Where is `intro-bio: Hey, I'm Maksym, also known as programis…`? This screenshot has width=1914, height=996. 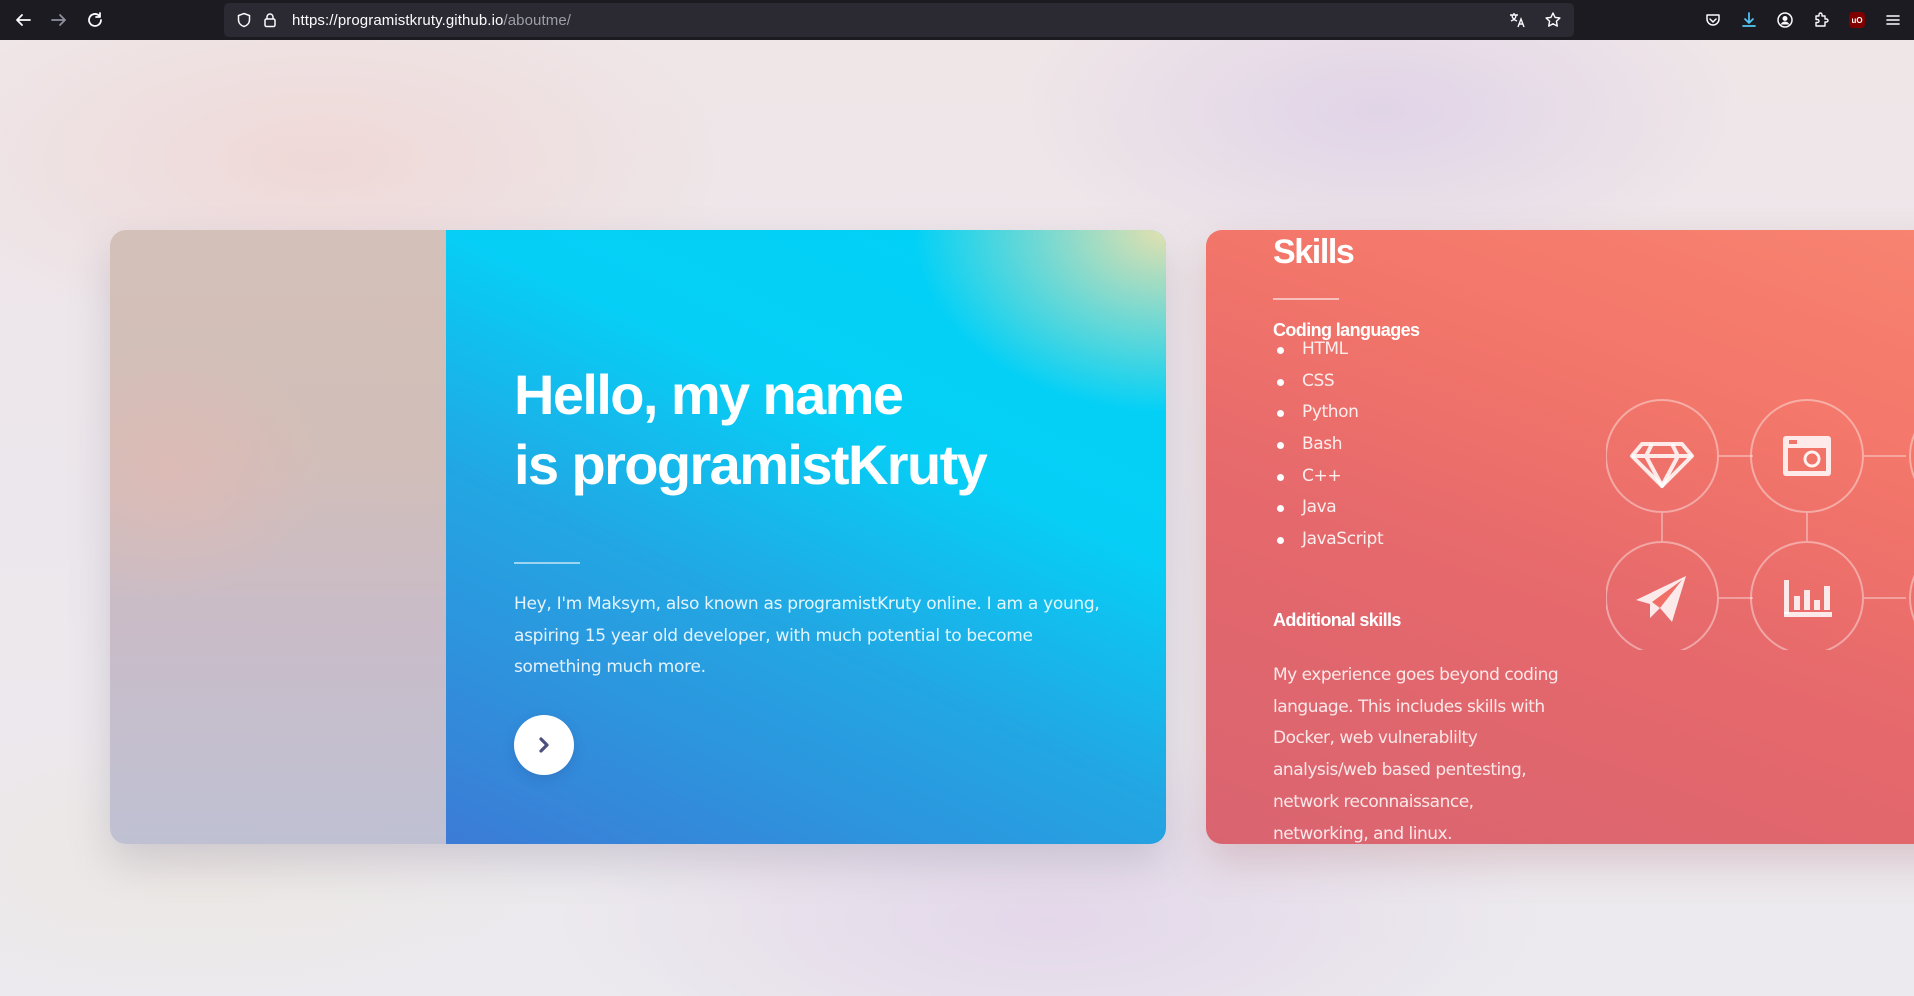 intro-bio: Hey, I'm Maksym, also known as programis… is located at coordinates (807, 635).